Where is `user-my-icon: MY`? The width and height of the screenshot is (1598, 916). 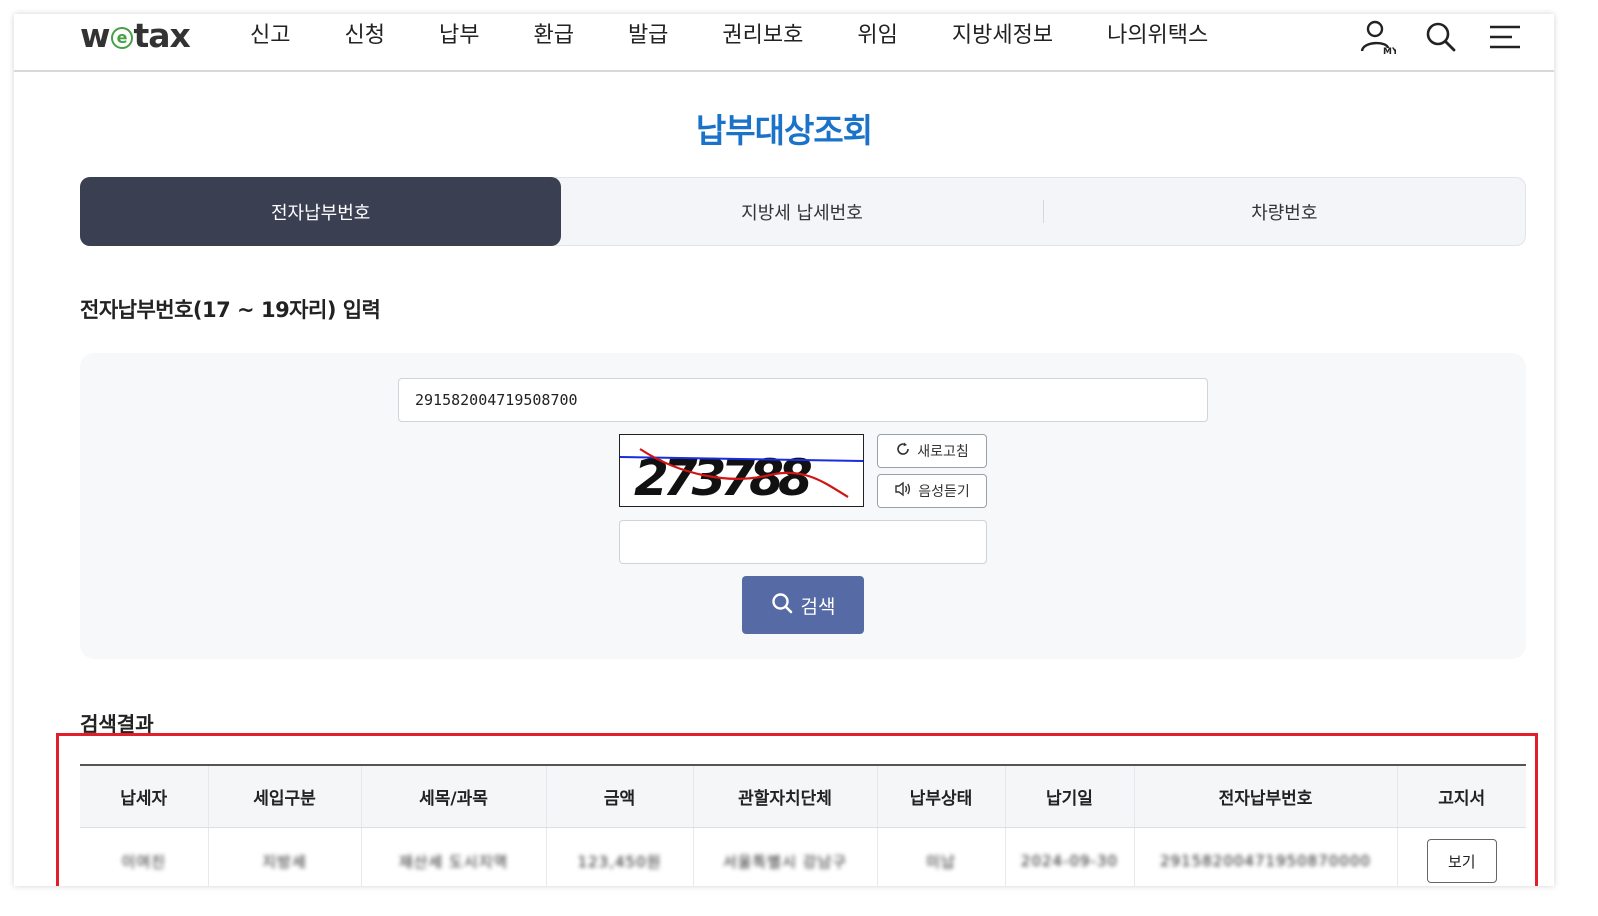
user-my-icon: MY is located at coordinates (1377, 37).